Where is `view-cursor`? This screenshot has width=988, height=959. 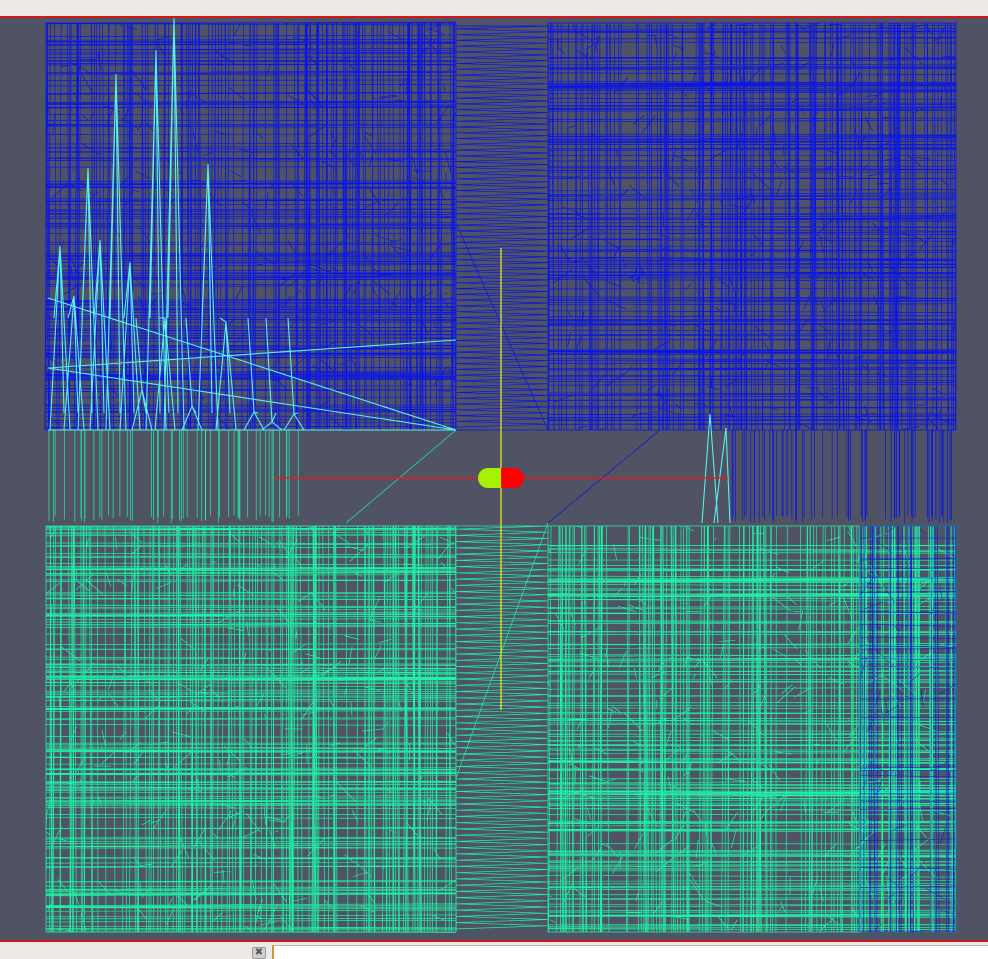 view-cursor is located at coordinates (501, 478).